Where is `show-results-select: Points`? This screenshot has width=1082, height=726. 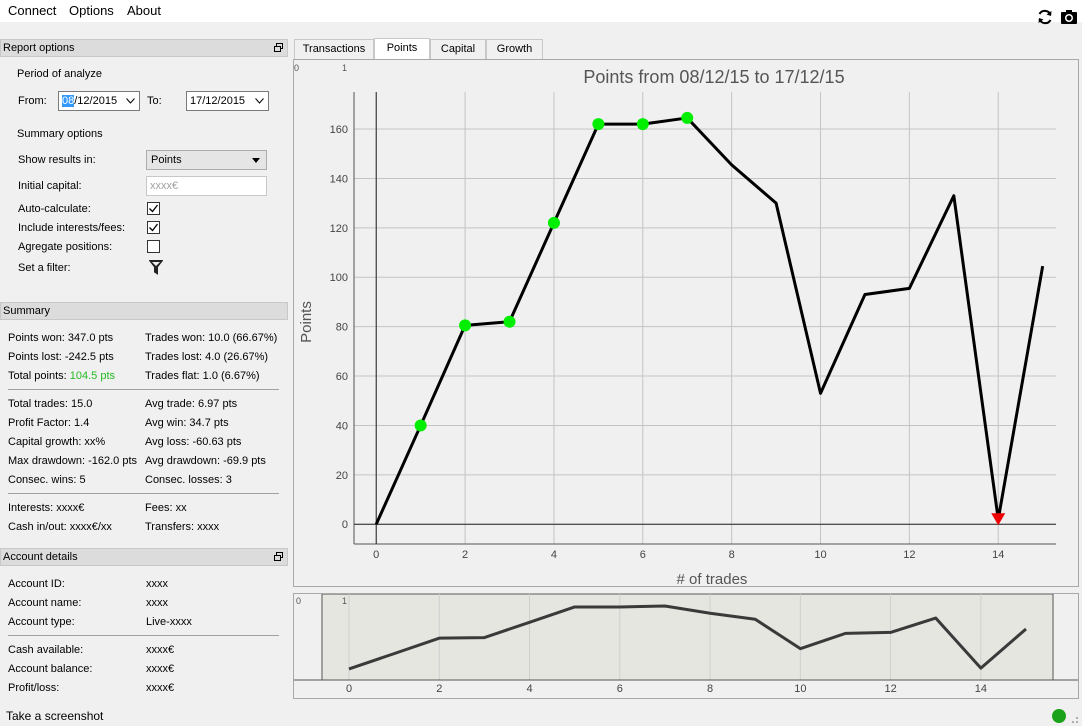 show-results-select: Points is located at coordinates (206, 160).